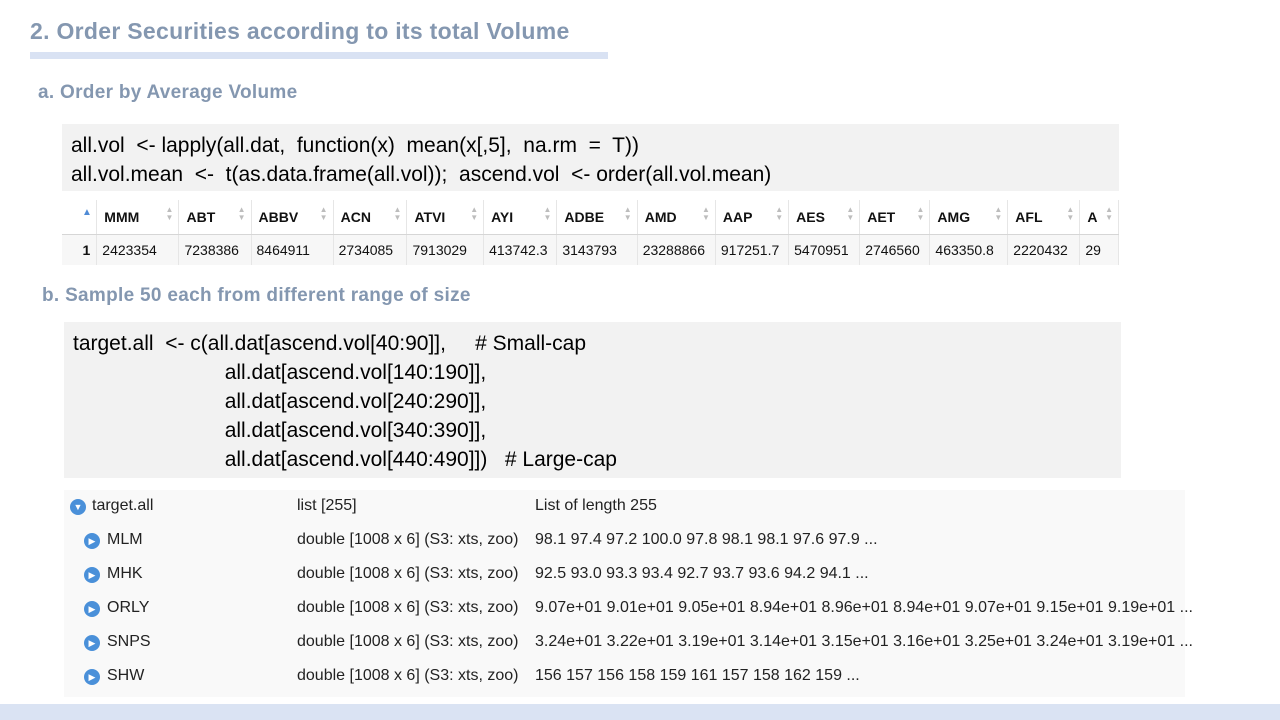 The image size is (1280, 720). I want to click on sort-ascending-icon: ▲, so click(87, 212).